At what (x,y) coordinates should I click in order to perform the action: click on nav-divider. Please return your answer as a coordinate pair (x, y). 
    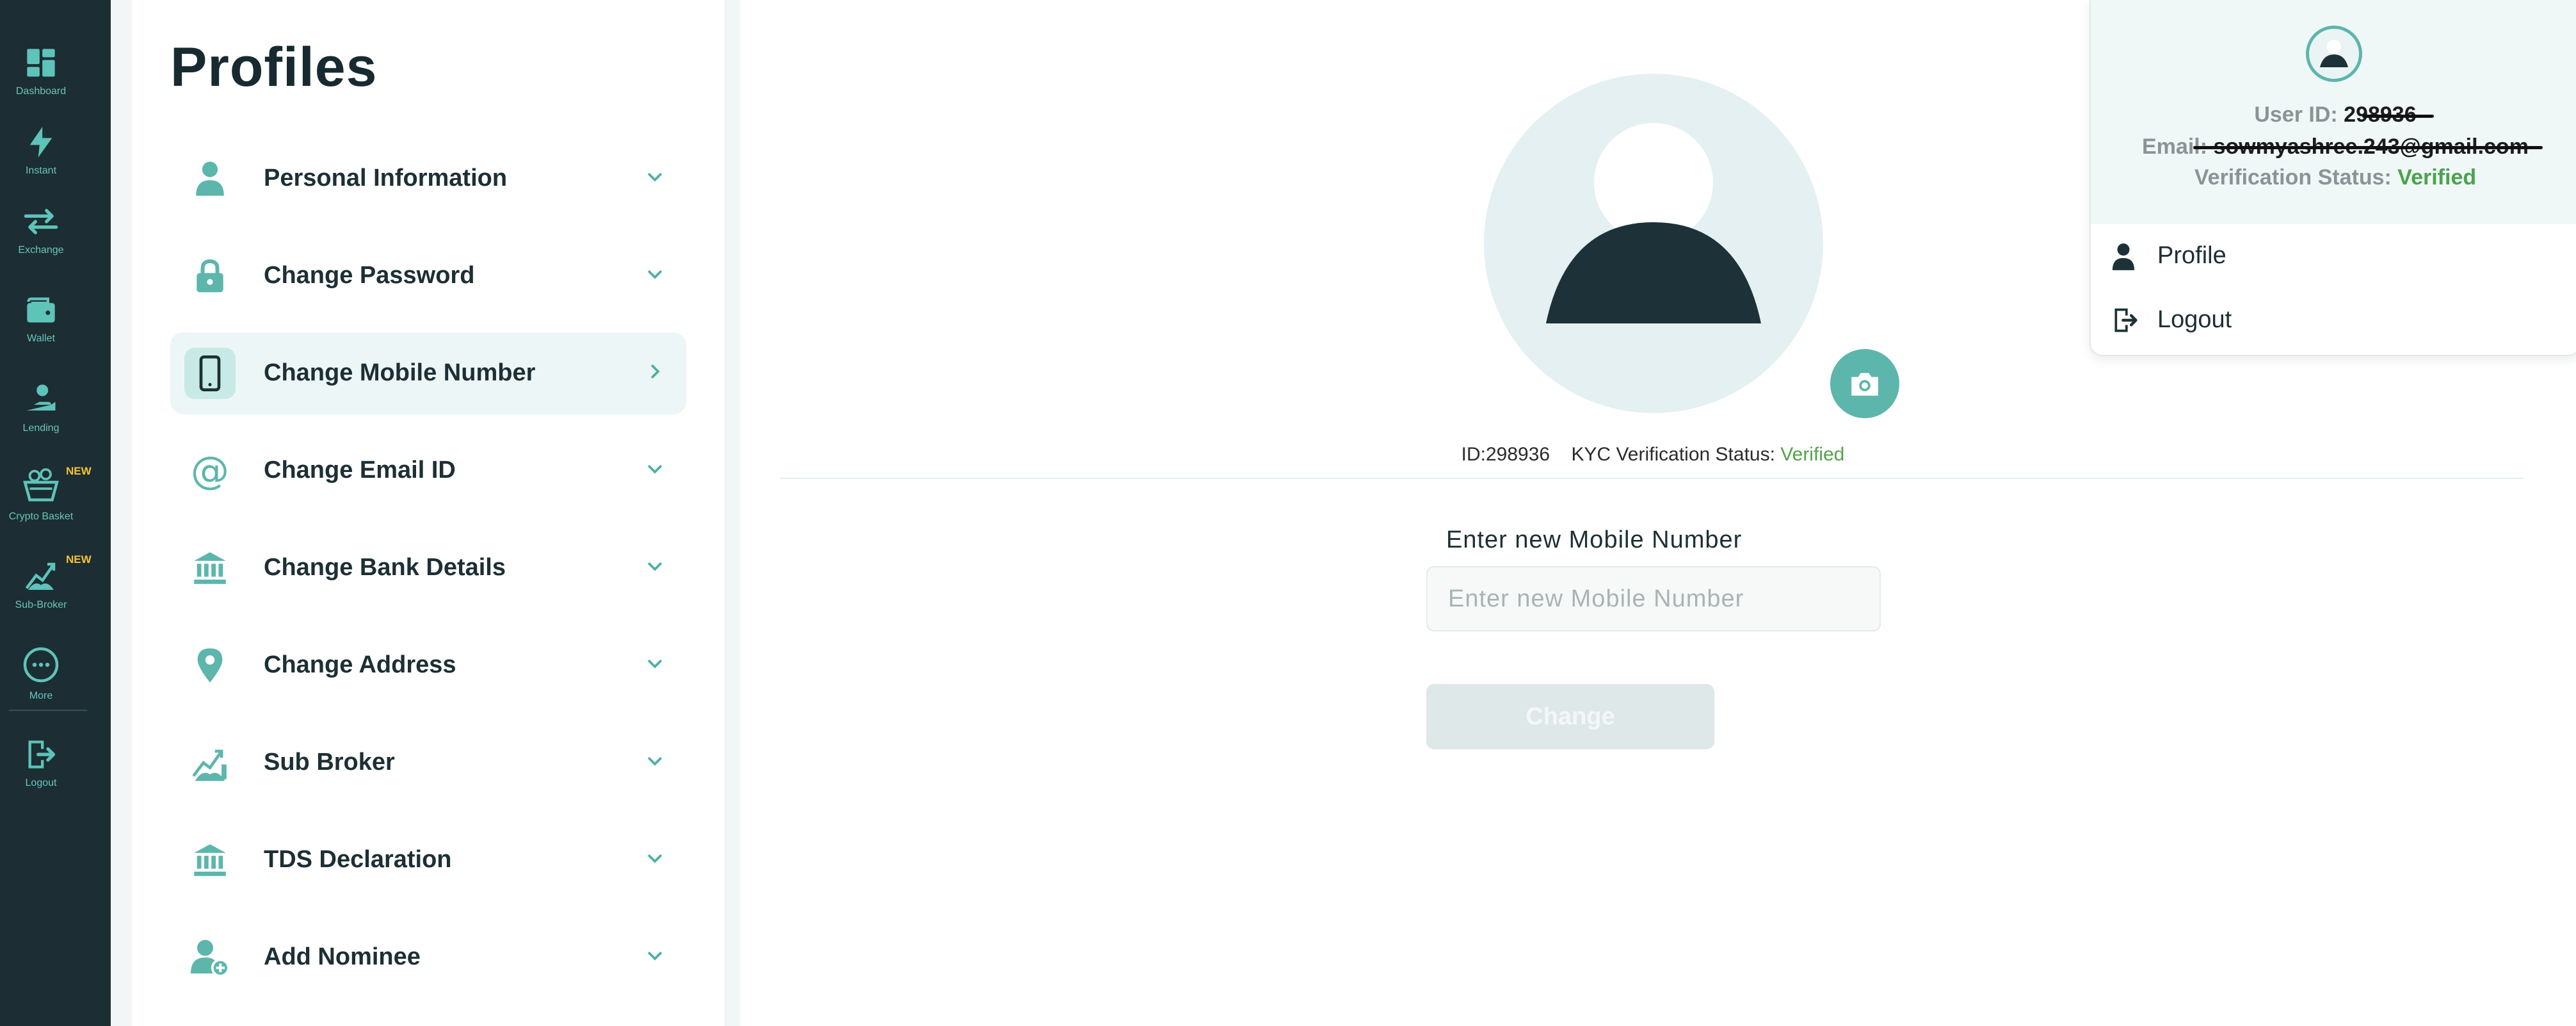
    Looking at the image, I should click on (48, 710).